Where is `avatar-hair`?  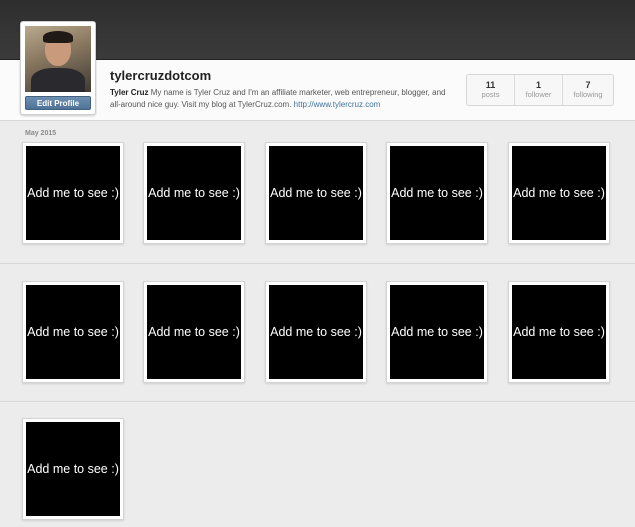
avatar-hair is located at coordinates (58, 37).